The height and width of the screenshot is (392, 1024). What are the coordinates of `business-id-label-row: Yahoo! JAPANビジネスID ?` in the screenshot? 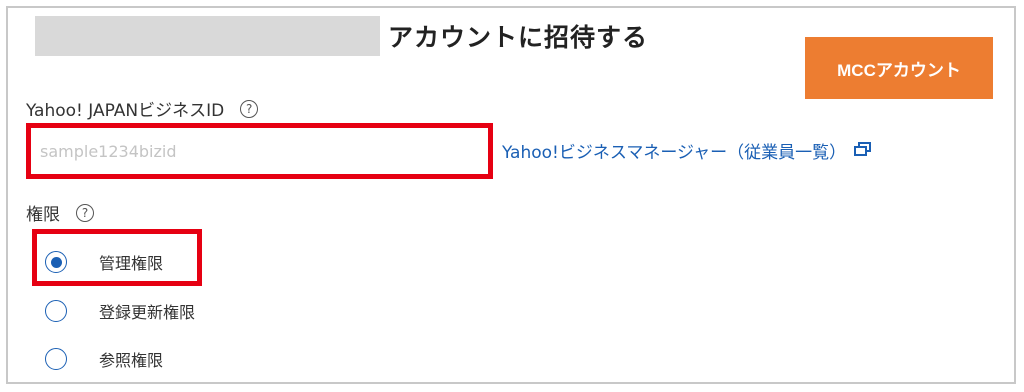 It's located at (142, 108).